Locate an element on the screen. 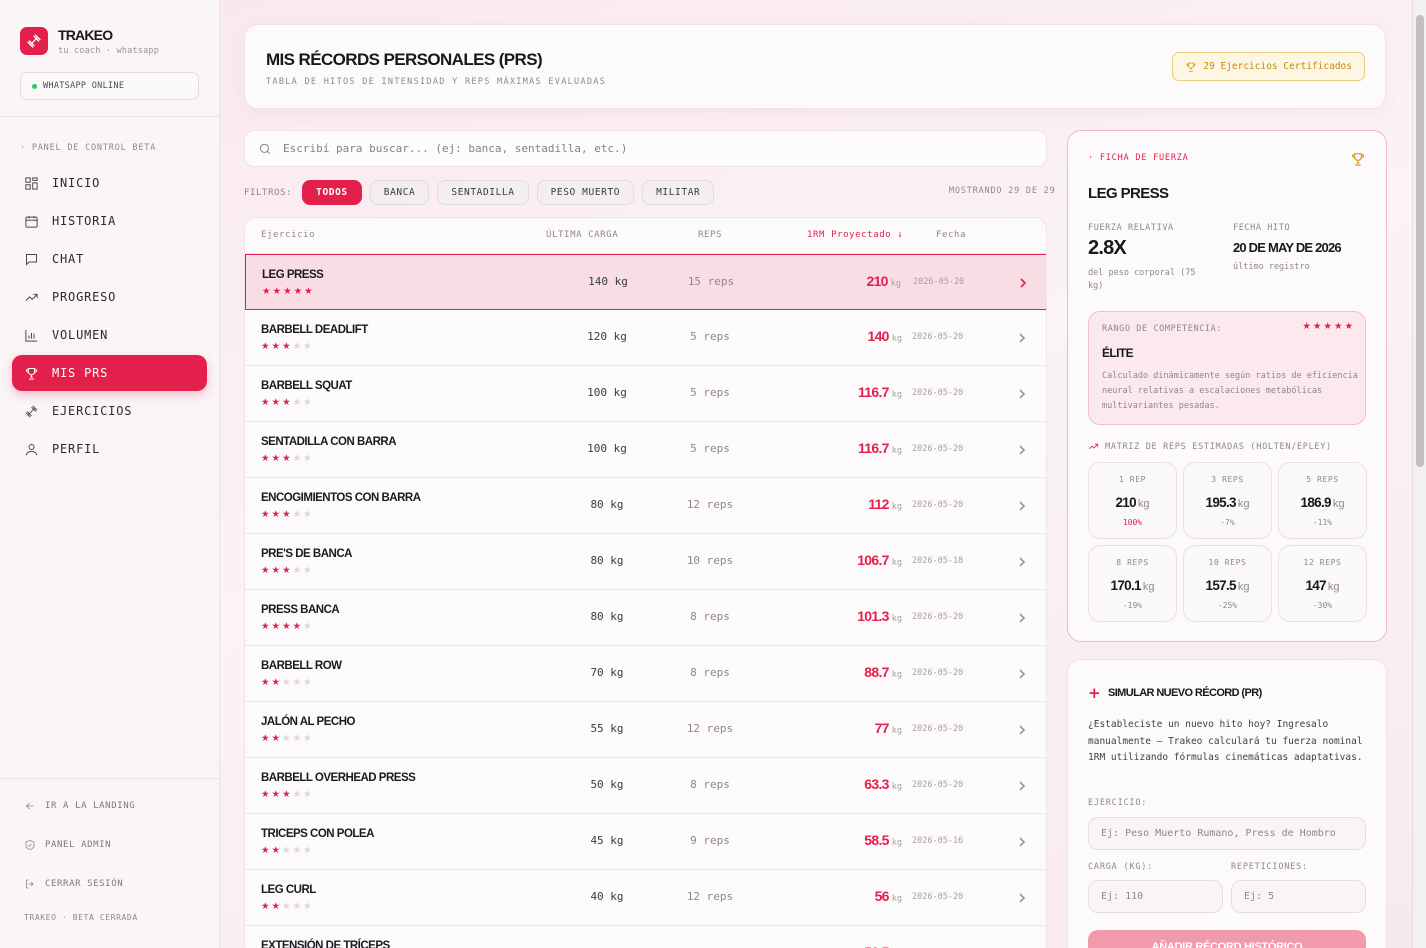  row-last-load: 80 kg is located at coordinates (607, 504).